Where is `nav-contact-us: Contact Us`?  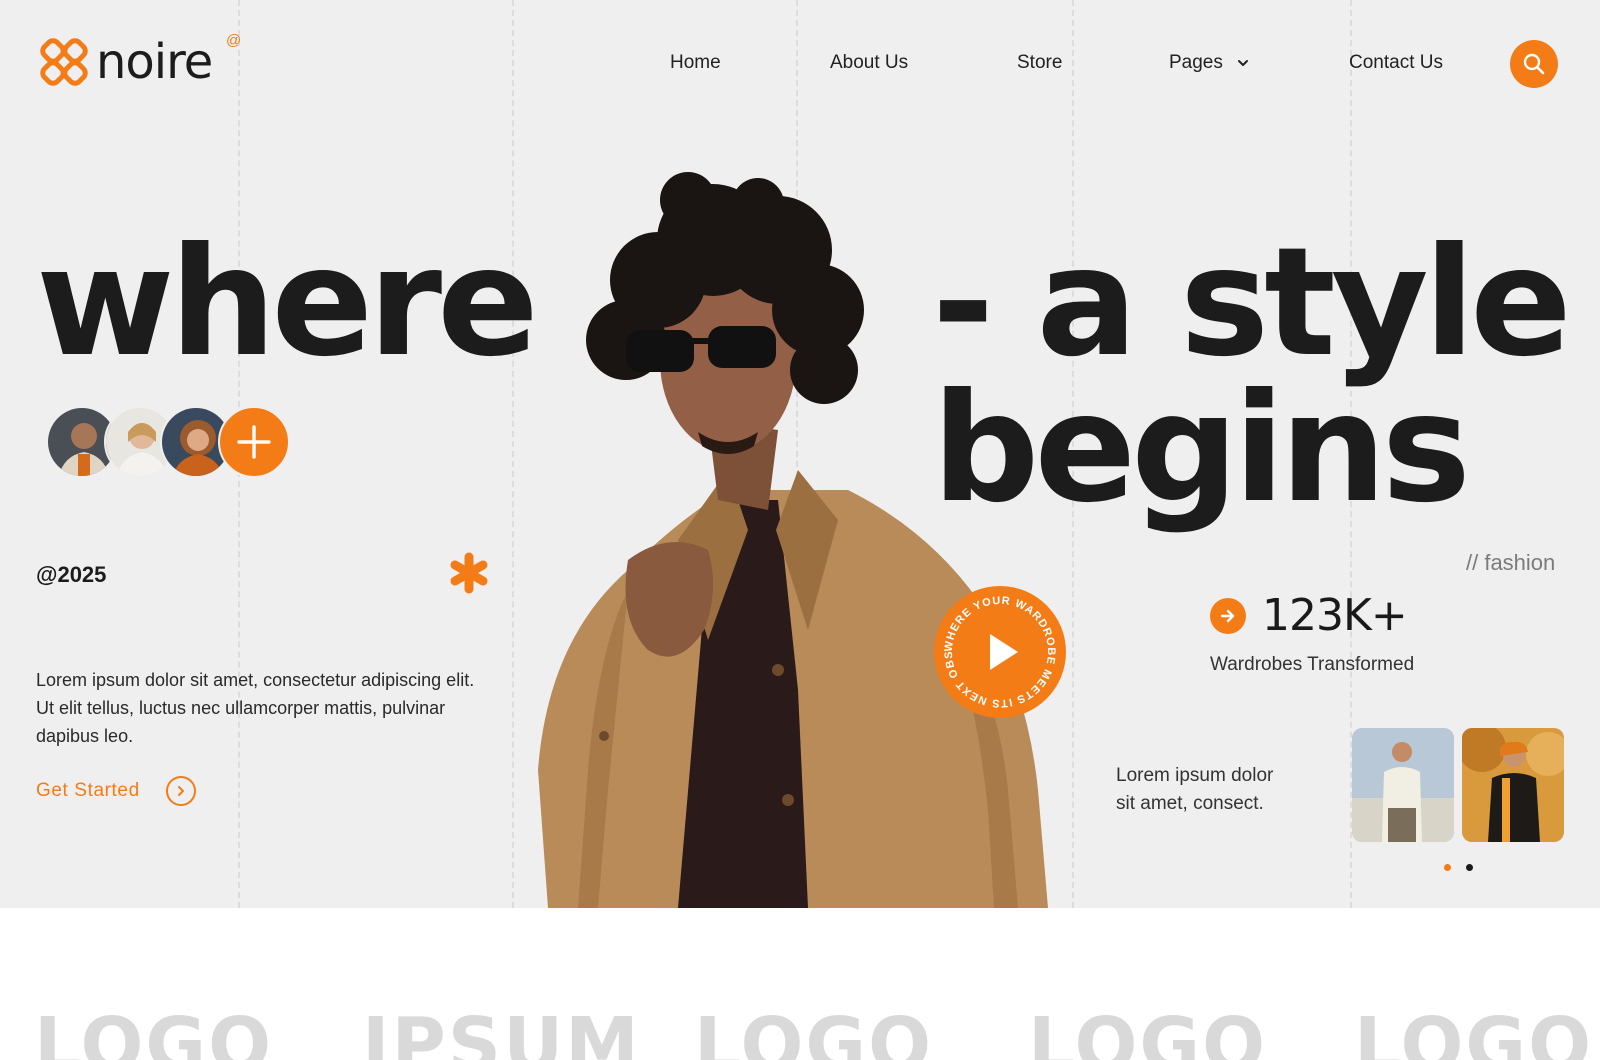 nav-contact-us: Contact Us is located at coordinates (1396, 63).